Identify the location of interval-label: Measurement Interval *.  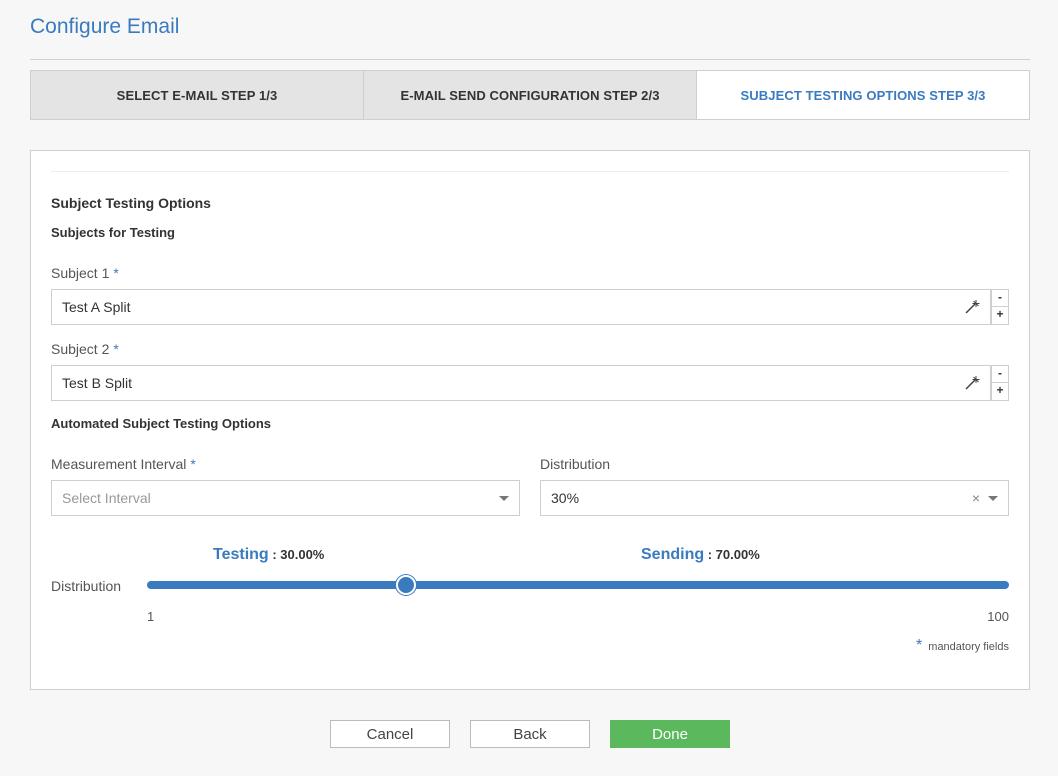
(123, 464).